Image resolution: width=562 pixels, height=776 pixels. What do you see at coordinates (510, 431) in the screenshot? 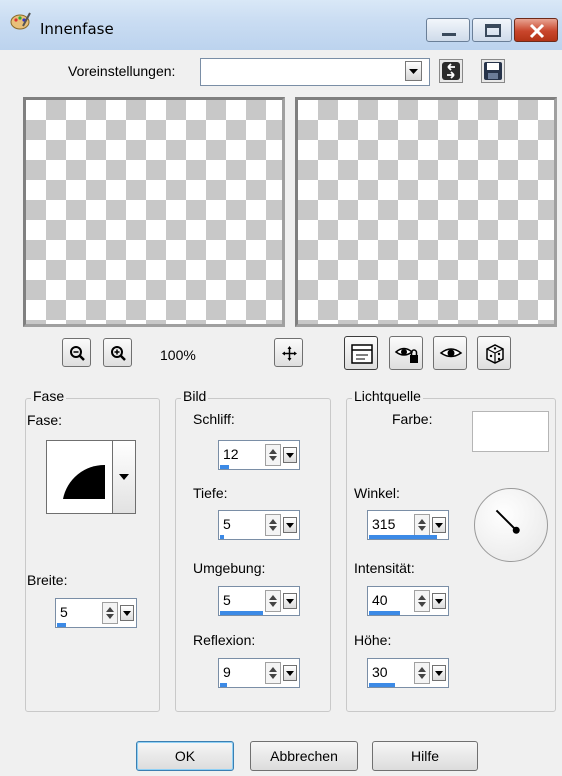
I see `light-color-swatch` at bounding box center [510, 431].